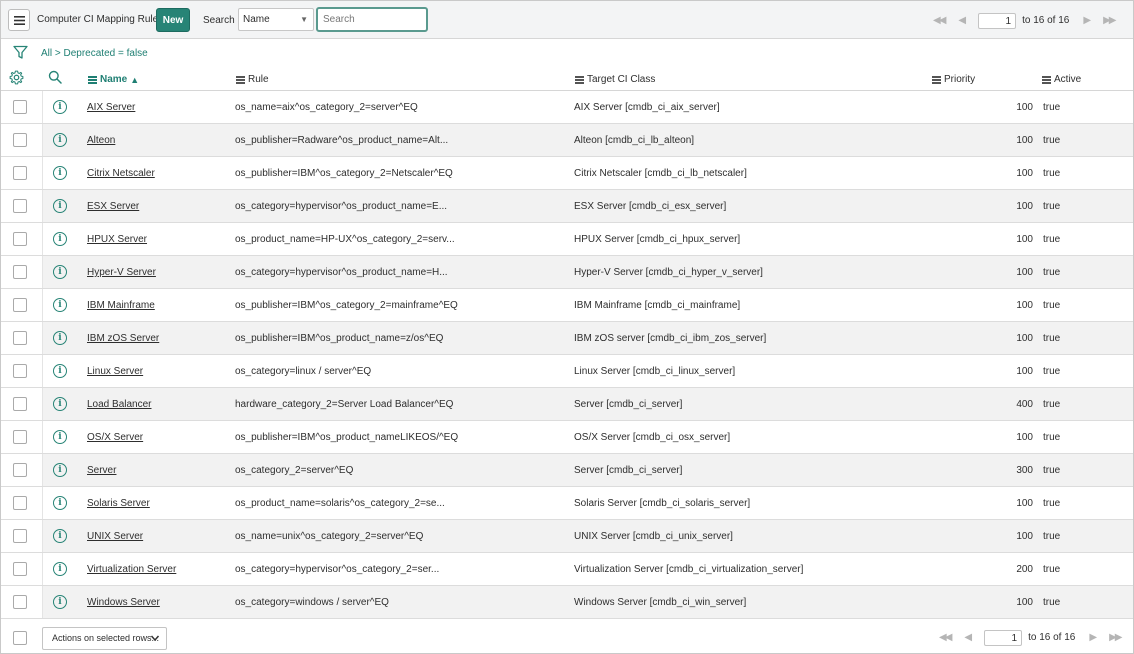 This screenshot has height=654, width=1134. Describe the element at coordinates (372, 19) in the screenshot. I see `search-input` at that location.